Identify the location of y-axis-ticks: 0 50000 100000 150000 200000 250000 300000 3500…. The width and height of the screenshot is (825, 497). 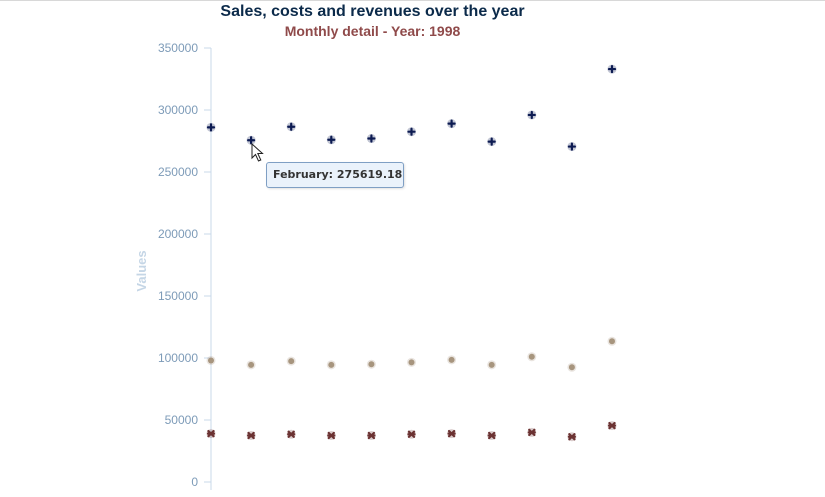
(184, 265).